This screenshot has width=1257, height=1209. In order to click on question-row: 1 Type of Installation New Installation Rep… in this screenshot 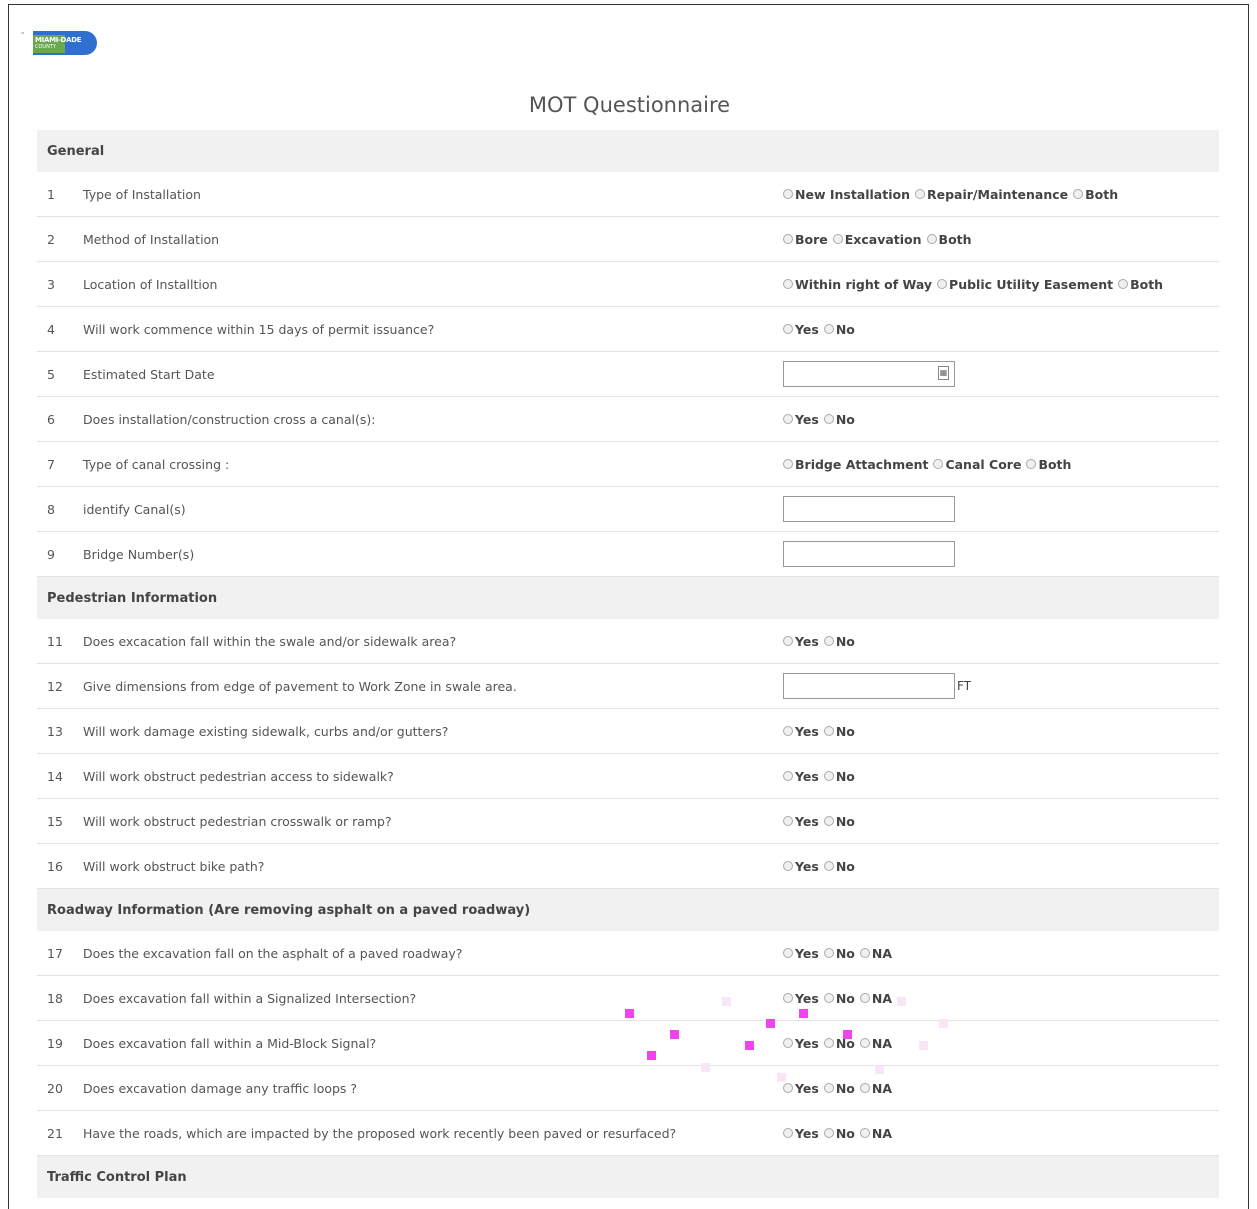, I will do `click(628, 194)`.